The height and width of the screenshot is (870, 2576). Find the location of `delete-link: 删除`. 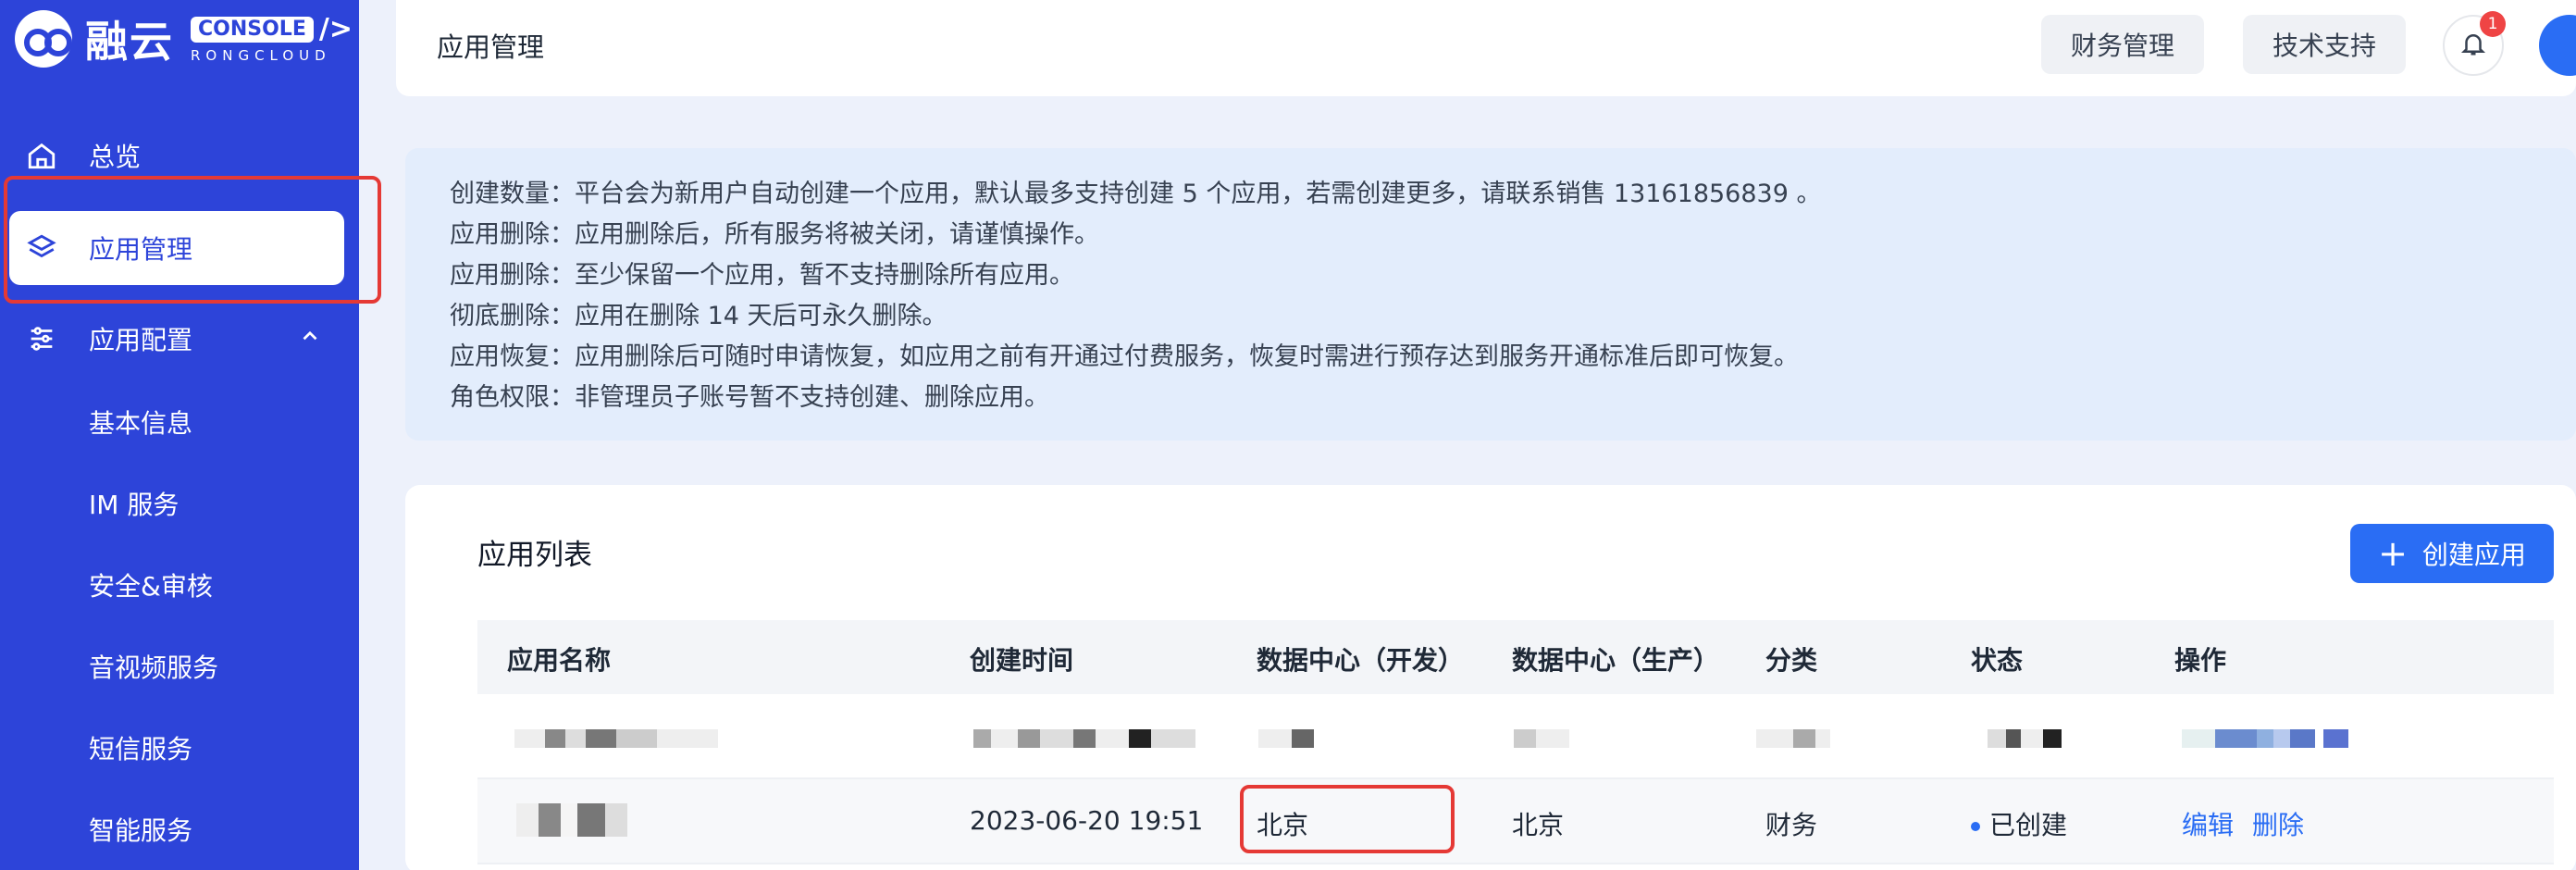

delete-link: 删除 is located at coordinates (2278, 825).